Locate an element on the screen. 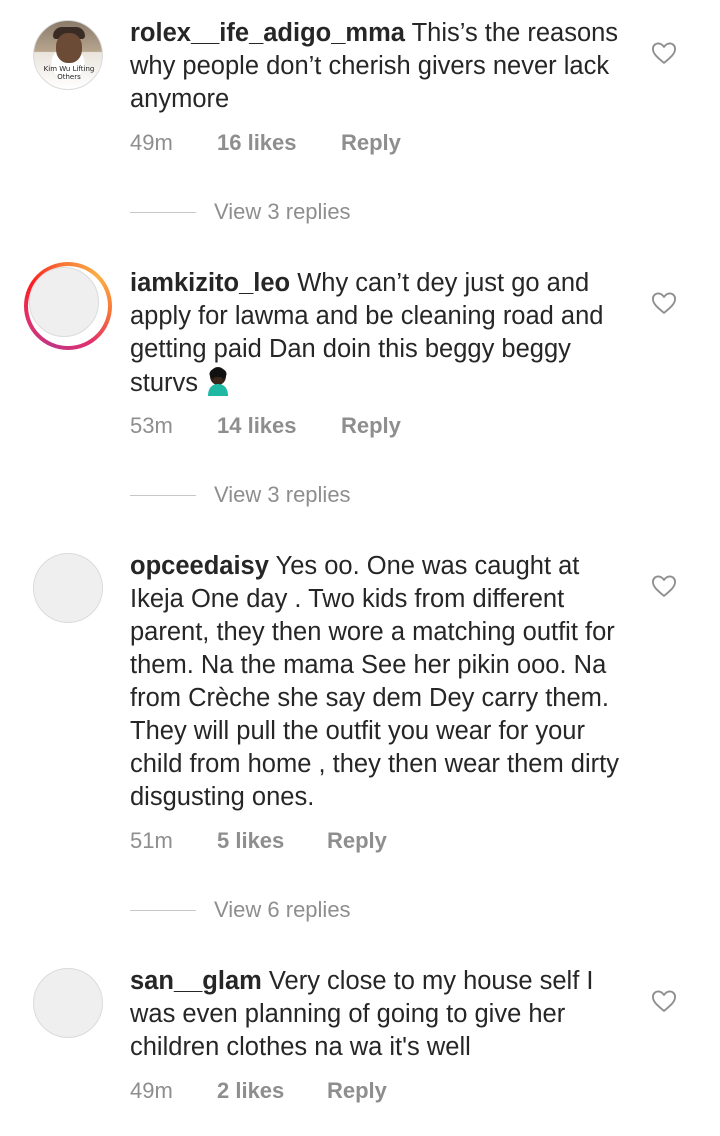  avatar-story-ring is located at coordinates (68, 306).